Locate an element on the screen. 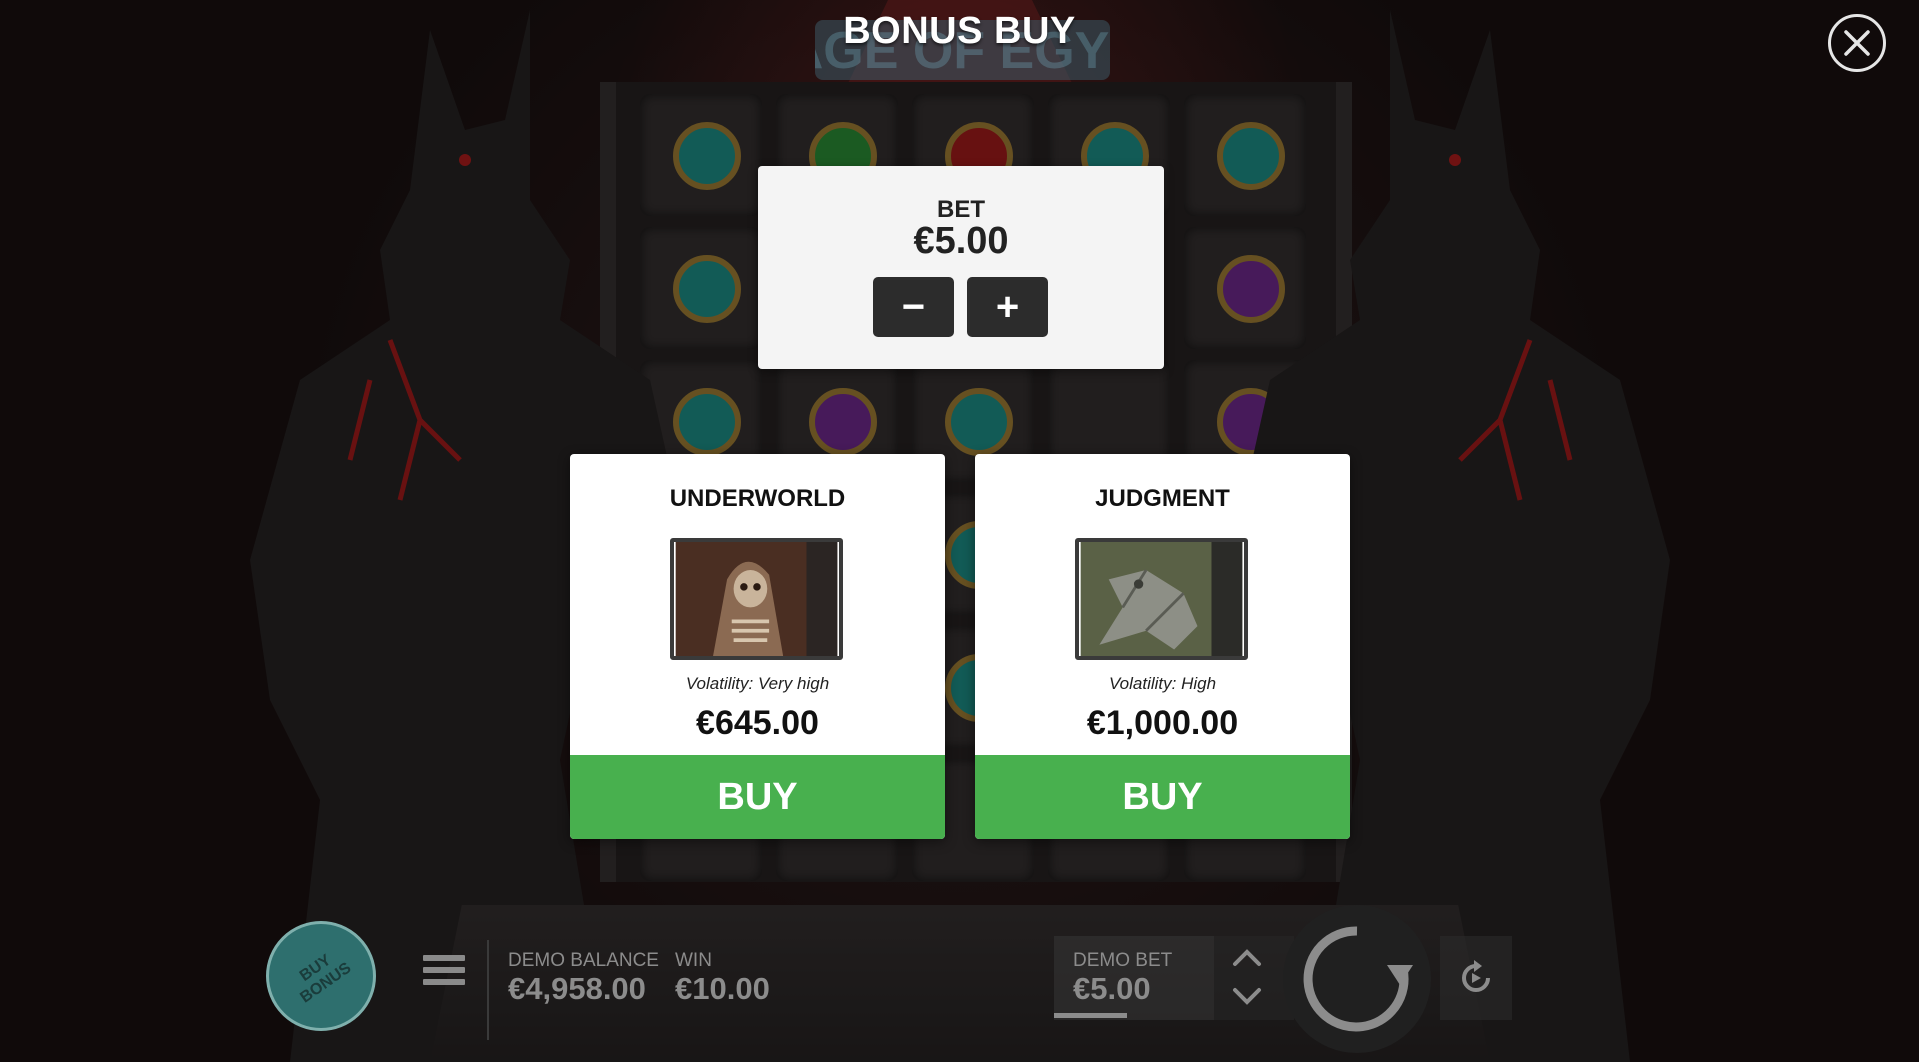 This screenshot has width=1919, height=1062. spin-icon is located at coordinates (1358, 979).